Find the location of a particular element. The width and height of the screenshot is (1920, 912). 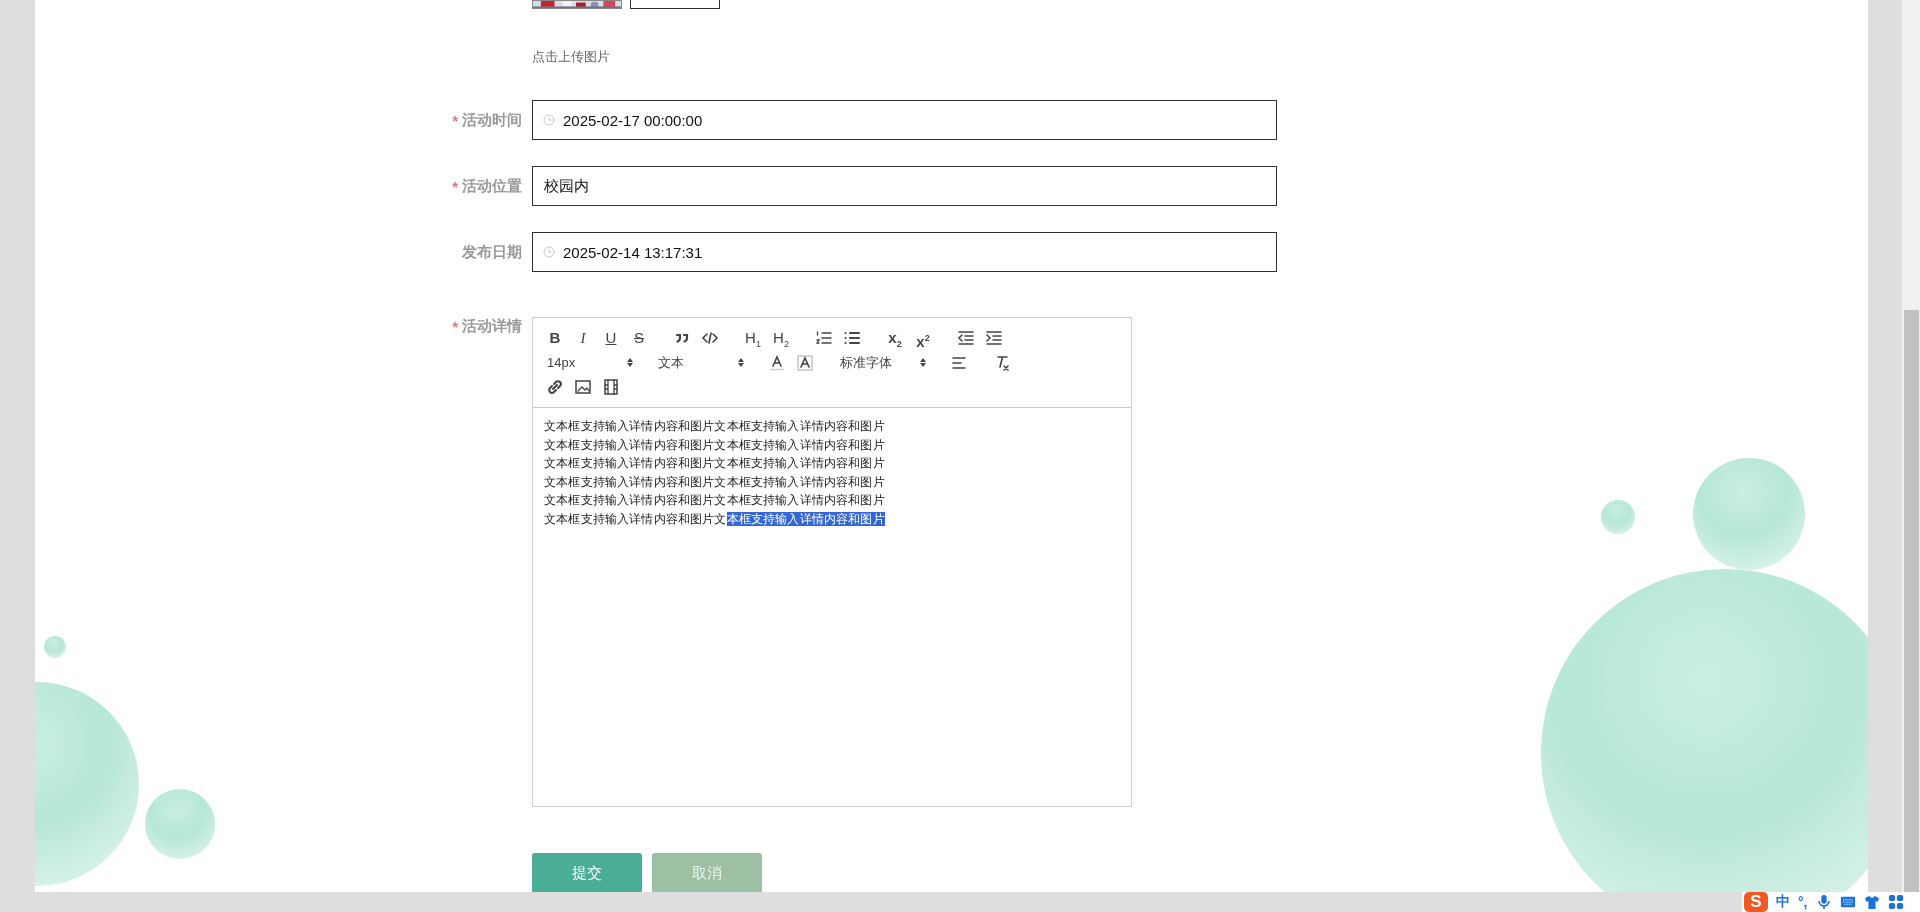

grid-icon is located at coordinates (1895, 902).